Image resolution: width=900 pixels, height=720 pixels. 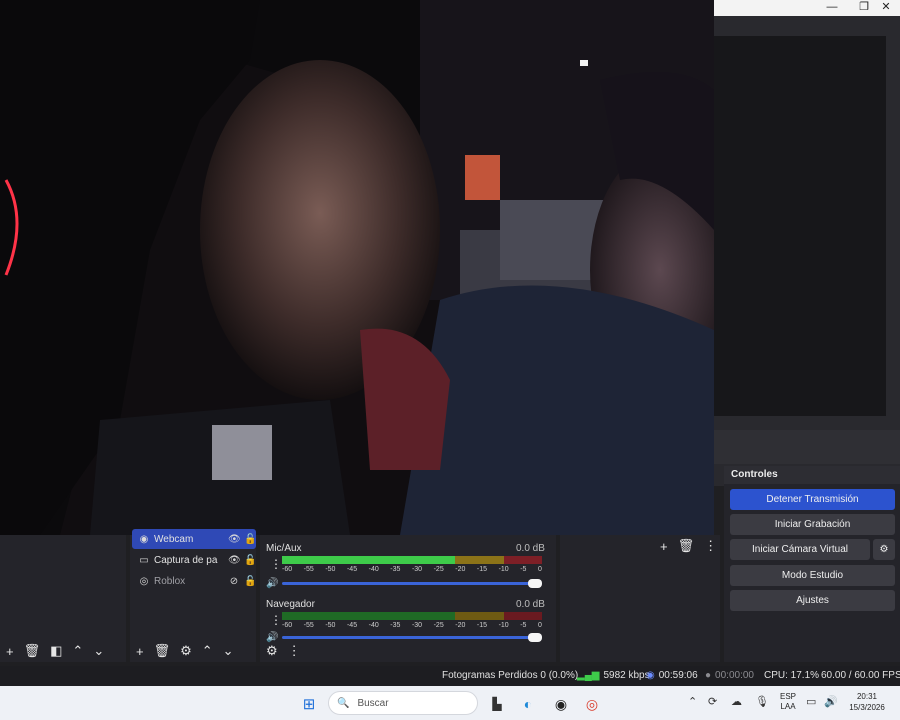 What do you see at coordinates (140, 651) in the screenshot?
I see `add-source-icon: +` at bounding box center [140, 651].